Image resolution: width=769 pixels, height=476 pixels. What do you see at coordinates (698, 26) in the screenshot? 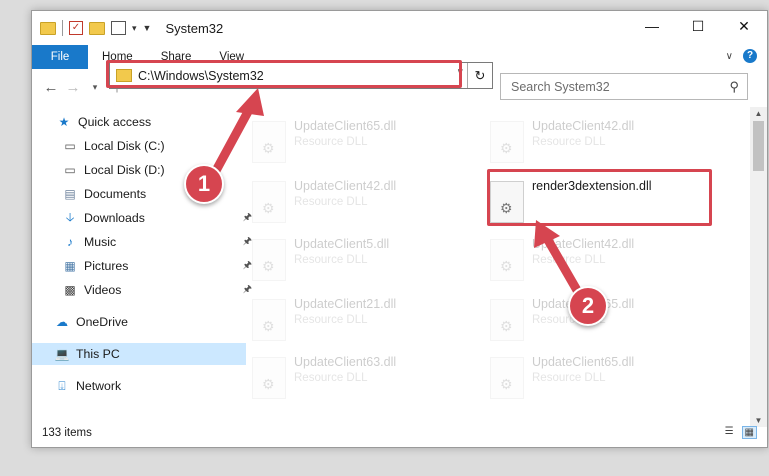
I see `maximize-button: ☐` at bounding box center [698, 26].